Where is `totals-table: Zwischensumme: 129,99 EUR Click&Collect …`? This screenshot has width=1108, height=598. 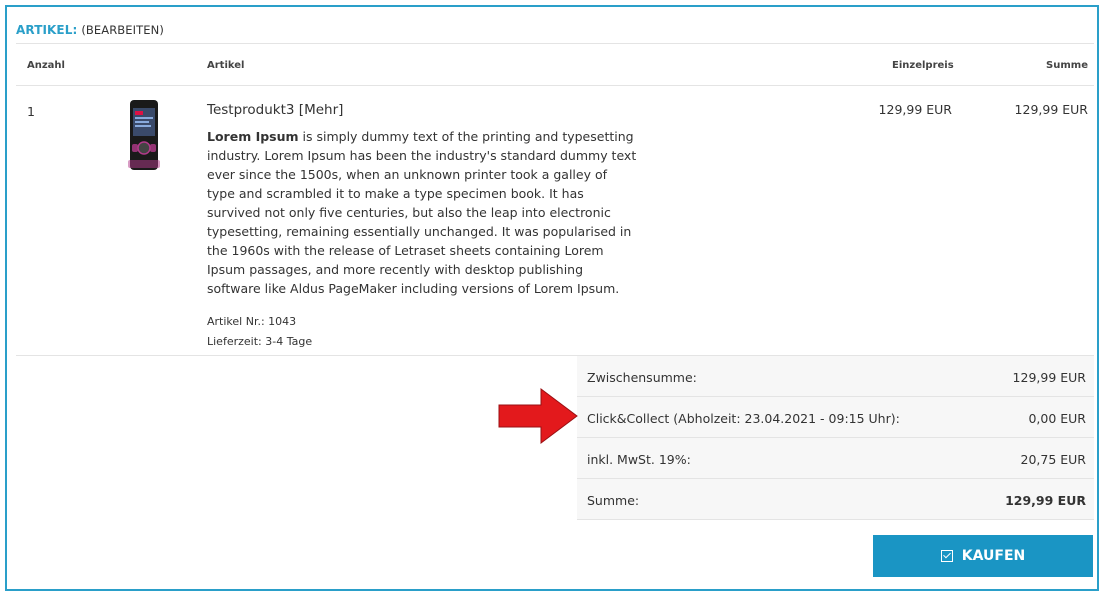
totals-table: Zwischensumme: 129,99 EUR Click&Collect … is located at coordinates (835, 438).